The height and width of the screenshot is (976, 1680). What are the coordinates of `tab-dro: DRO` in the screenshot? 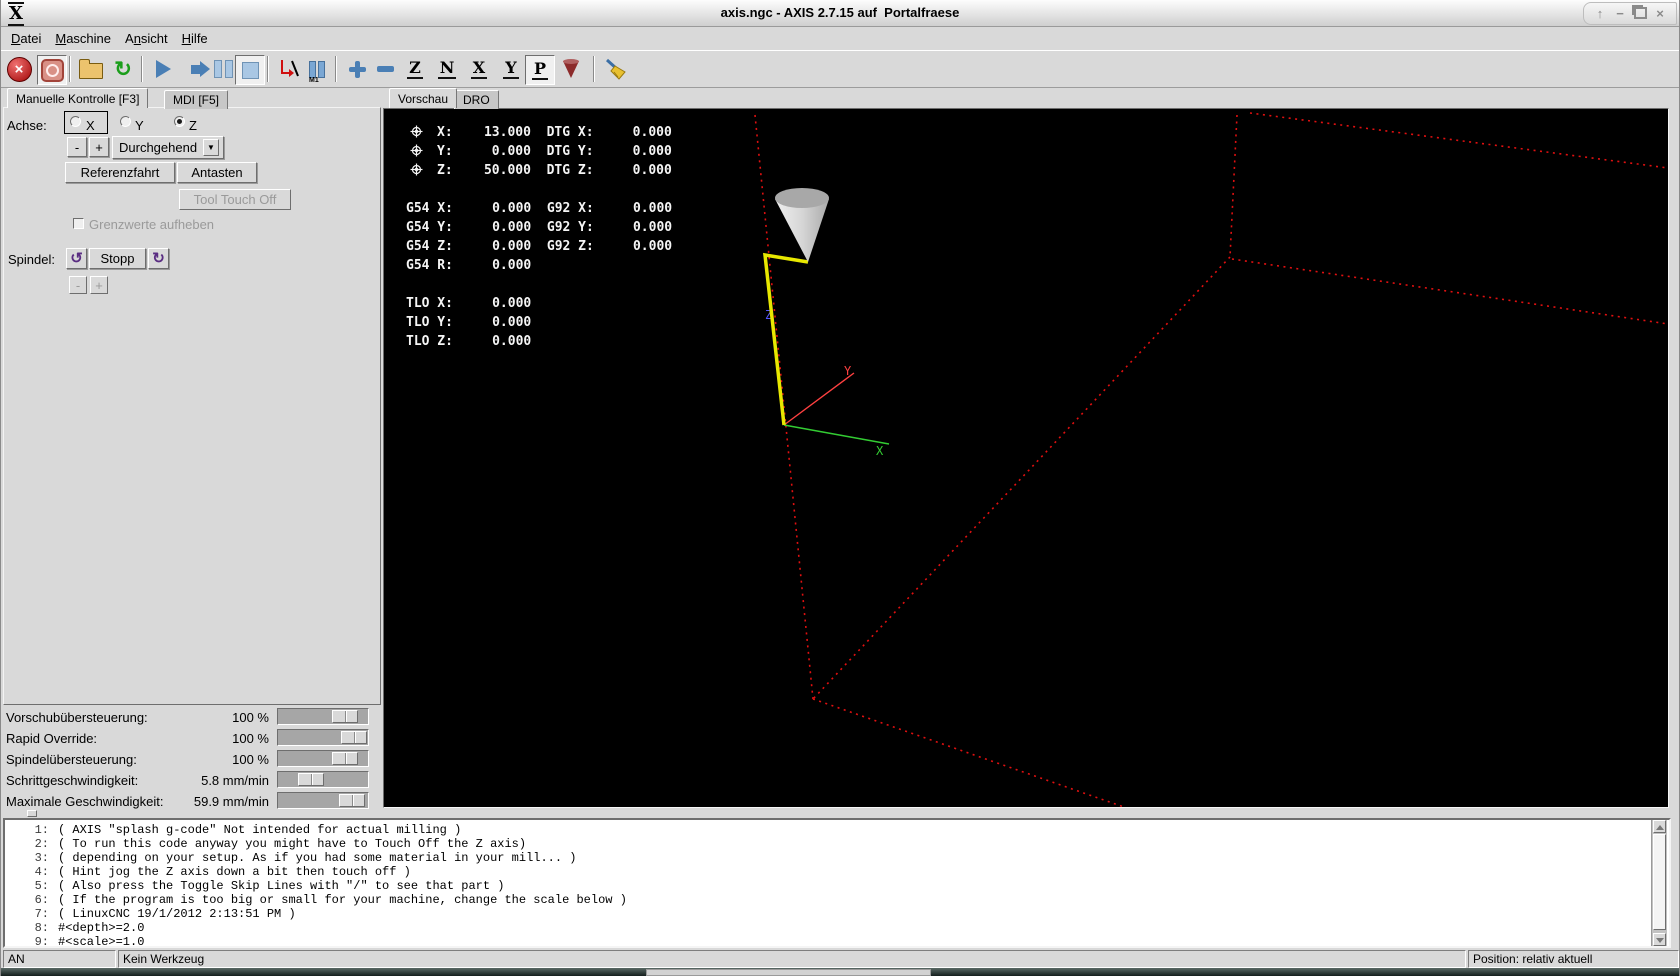 It's located at (476, 99).